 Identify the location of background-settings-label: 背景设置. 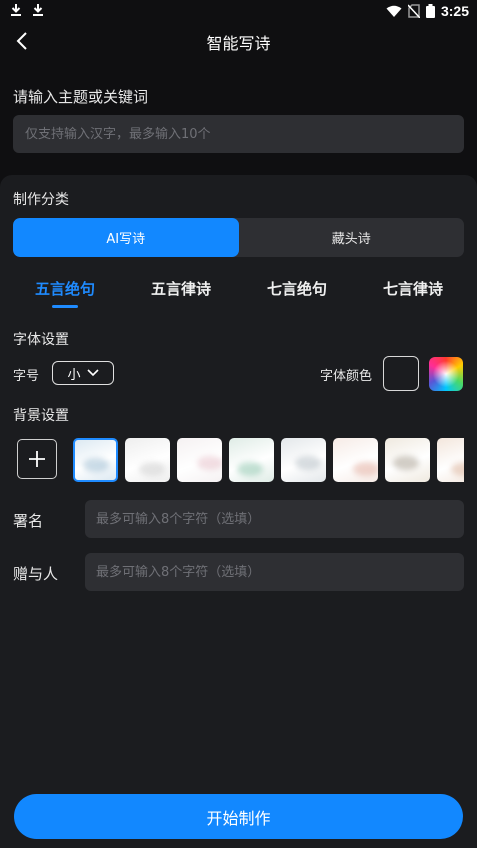
(41, 416).